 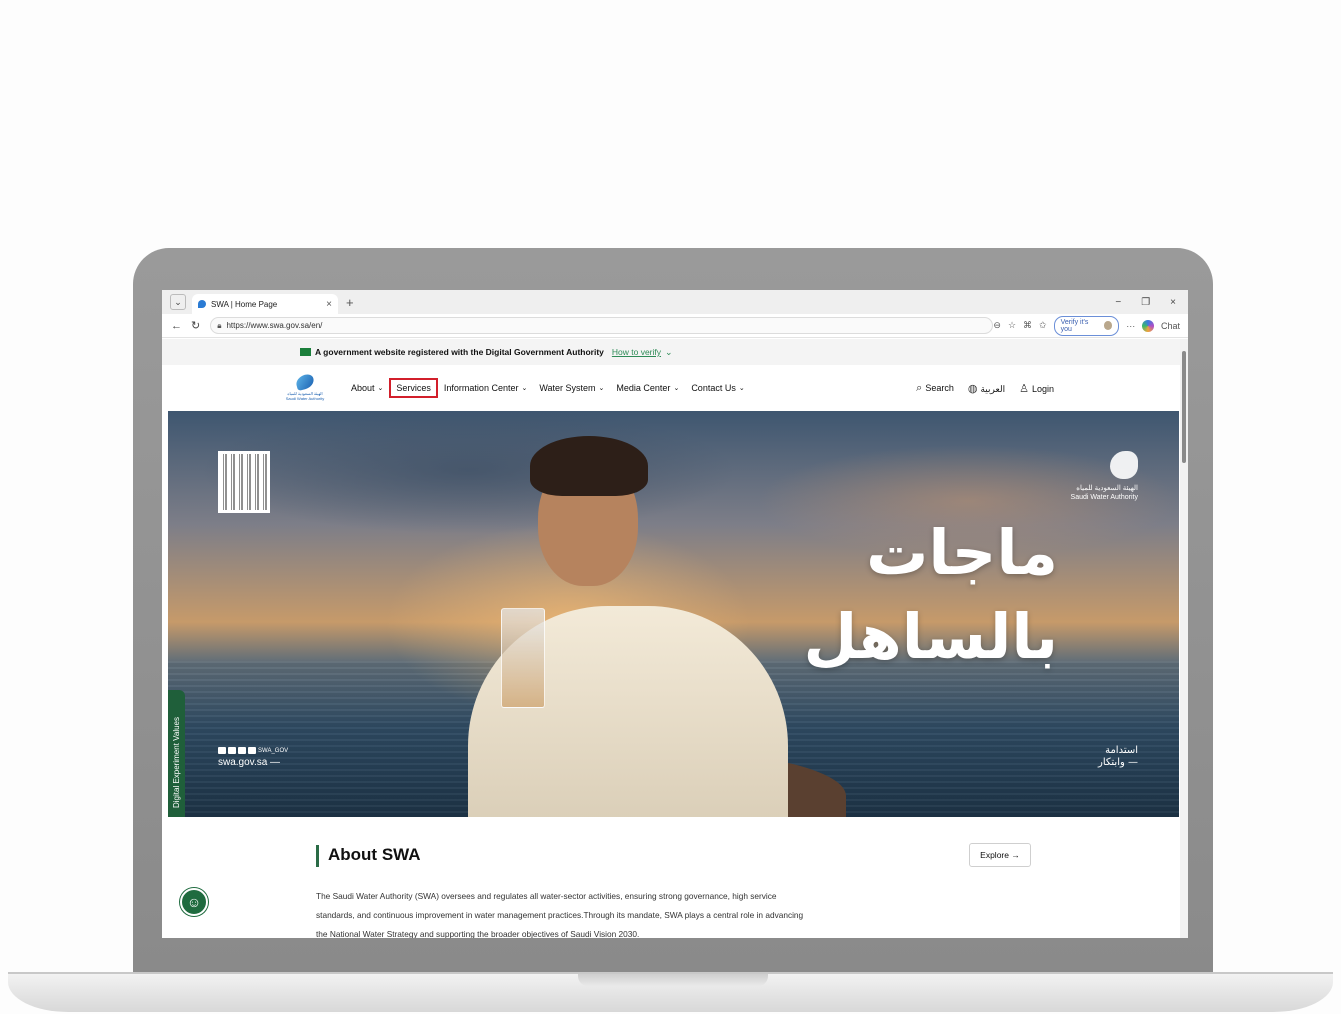 I want to click on saudi-flag-icon, so click(x=305, y=352).